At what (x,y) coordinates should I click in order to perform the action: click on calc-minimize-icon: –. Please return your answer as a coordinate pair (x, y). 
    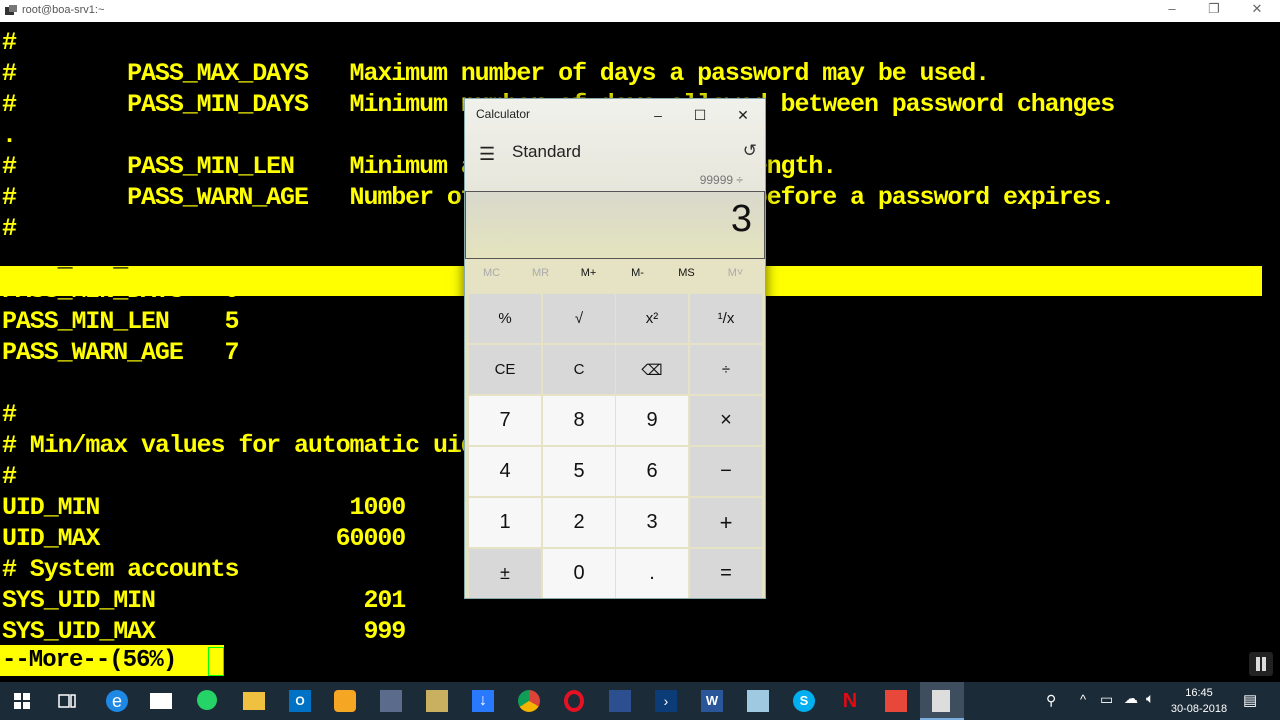
    Looking at the image, I should click on (658, 115).